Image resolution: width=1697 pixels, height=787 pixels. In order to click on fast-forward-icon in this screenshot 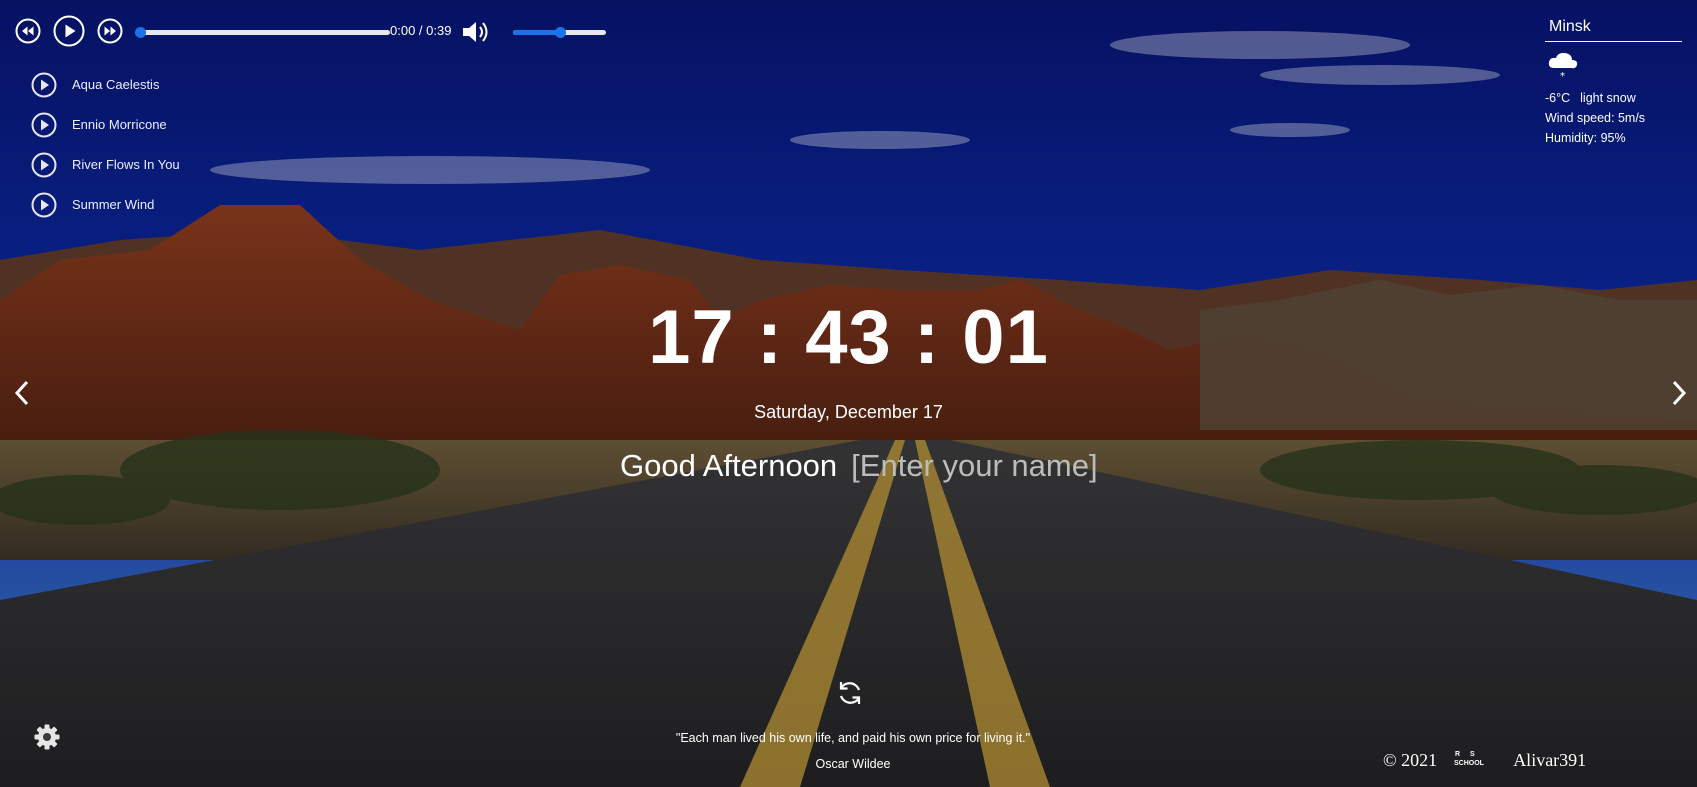, I will do `click(110, 31)`.